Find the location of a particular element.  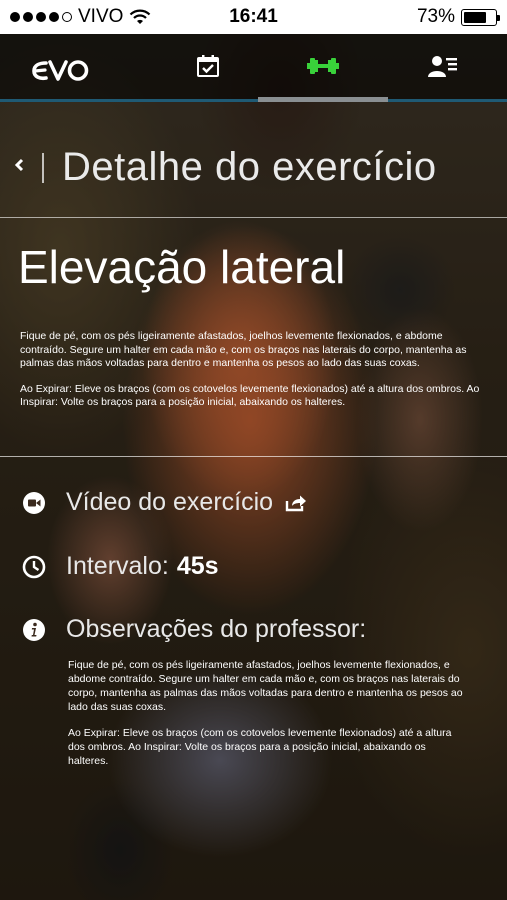

interval-label: Intervalo: is located at coordinates (117, 566).